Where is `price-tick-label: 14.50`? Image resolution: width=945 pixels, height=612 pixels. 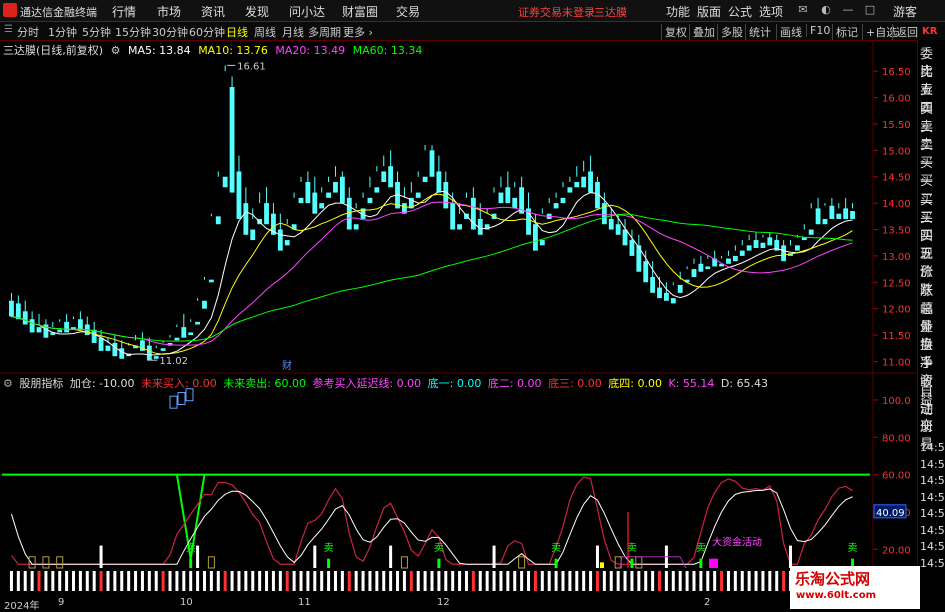 price-tick-label: 14.50 is located at coordinates (896, 178).